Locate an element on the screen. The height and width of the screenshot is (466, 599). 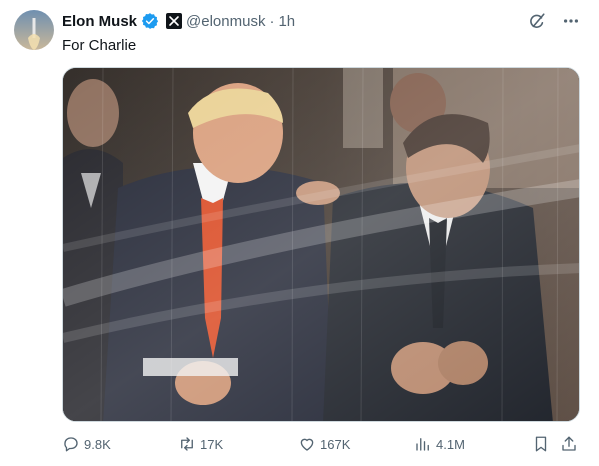
bookmark-icon is located at coordinates (541, 444).